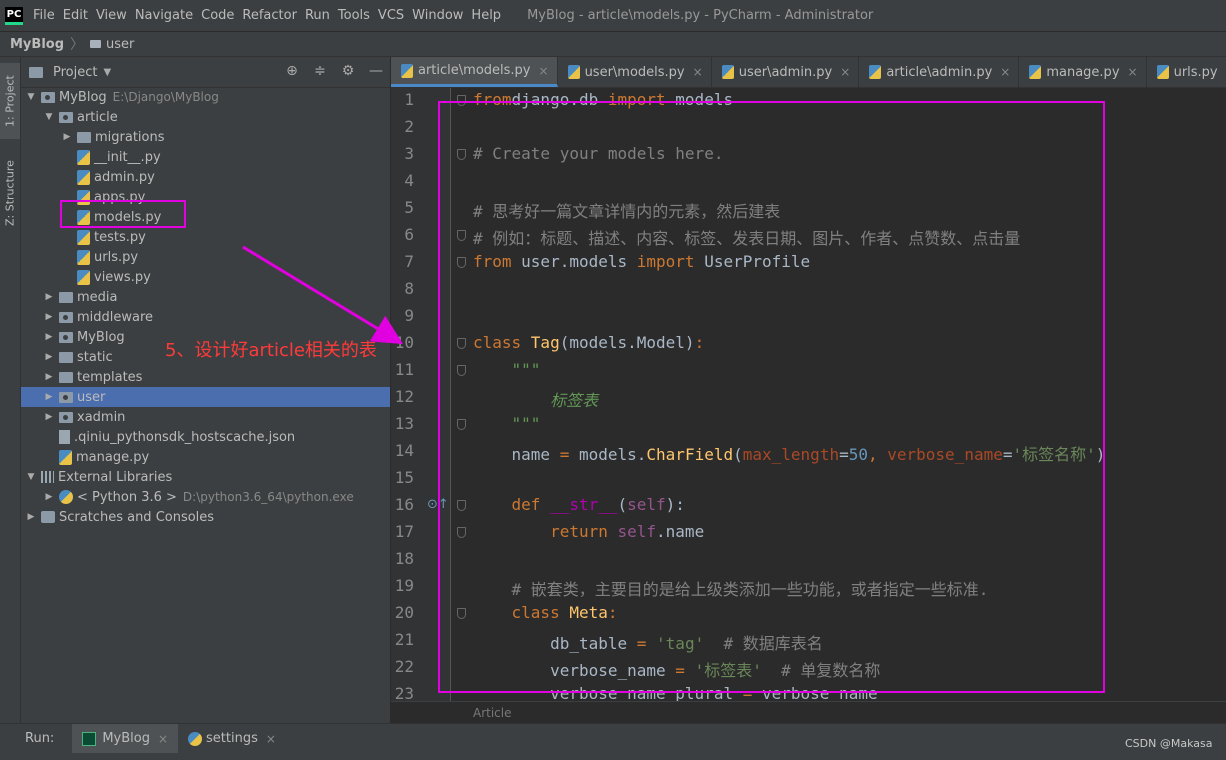 The width and height of the screenshot is (1226, 760). Describe the element at coordinates (48, 517) in the screenshot. I see `scratch-icon` at that location.